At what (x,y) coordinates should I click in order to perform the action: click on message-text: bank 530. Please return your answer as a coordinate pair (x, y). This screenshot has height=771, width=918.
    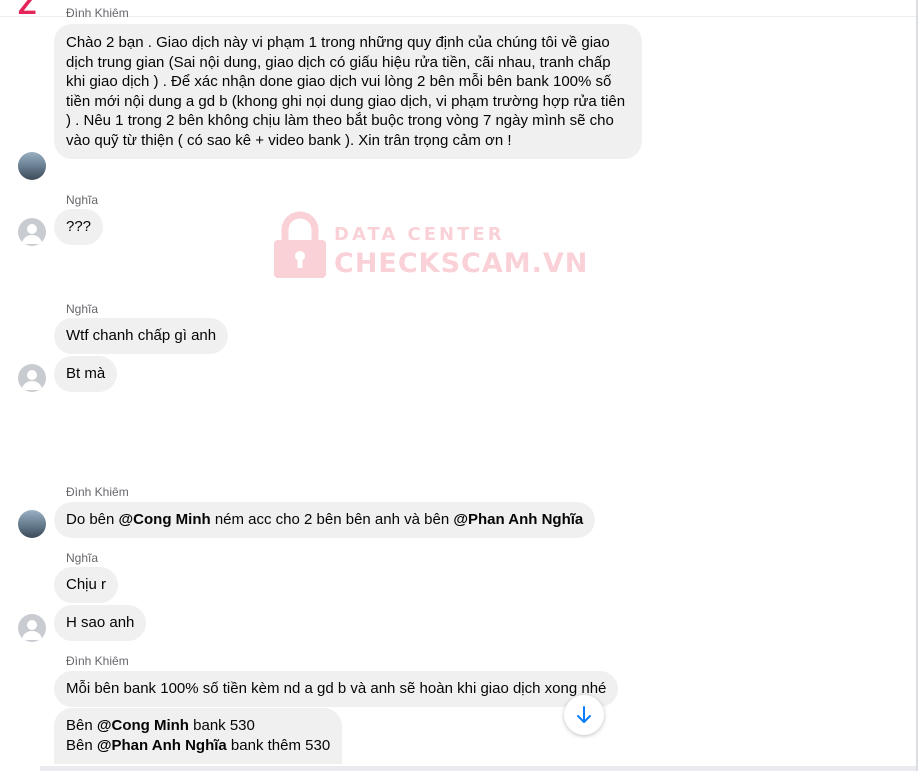
    Looking at the image, I should click on (221, 725).